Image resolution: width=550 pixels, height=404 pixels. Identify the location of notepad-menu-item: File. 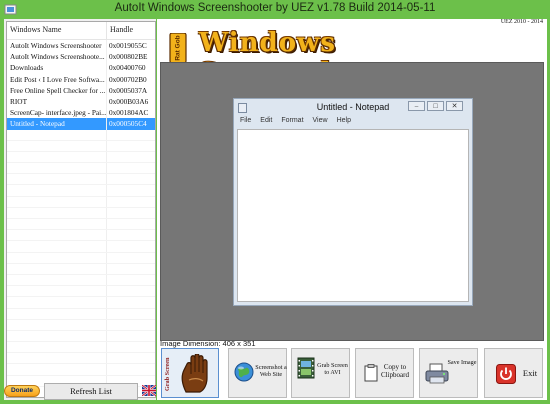
(246, 120).